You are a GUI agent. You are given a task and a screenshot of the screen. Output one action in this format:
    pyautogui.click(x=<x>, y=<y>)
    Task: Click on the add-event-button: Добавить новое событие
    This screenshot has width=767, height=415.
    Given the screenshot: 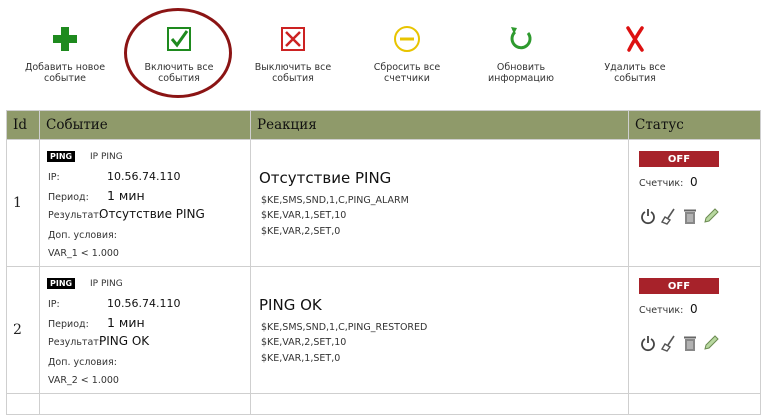 What is the action you would take?
    pyautogui.click(x=65, y=54)
    